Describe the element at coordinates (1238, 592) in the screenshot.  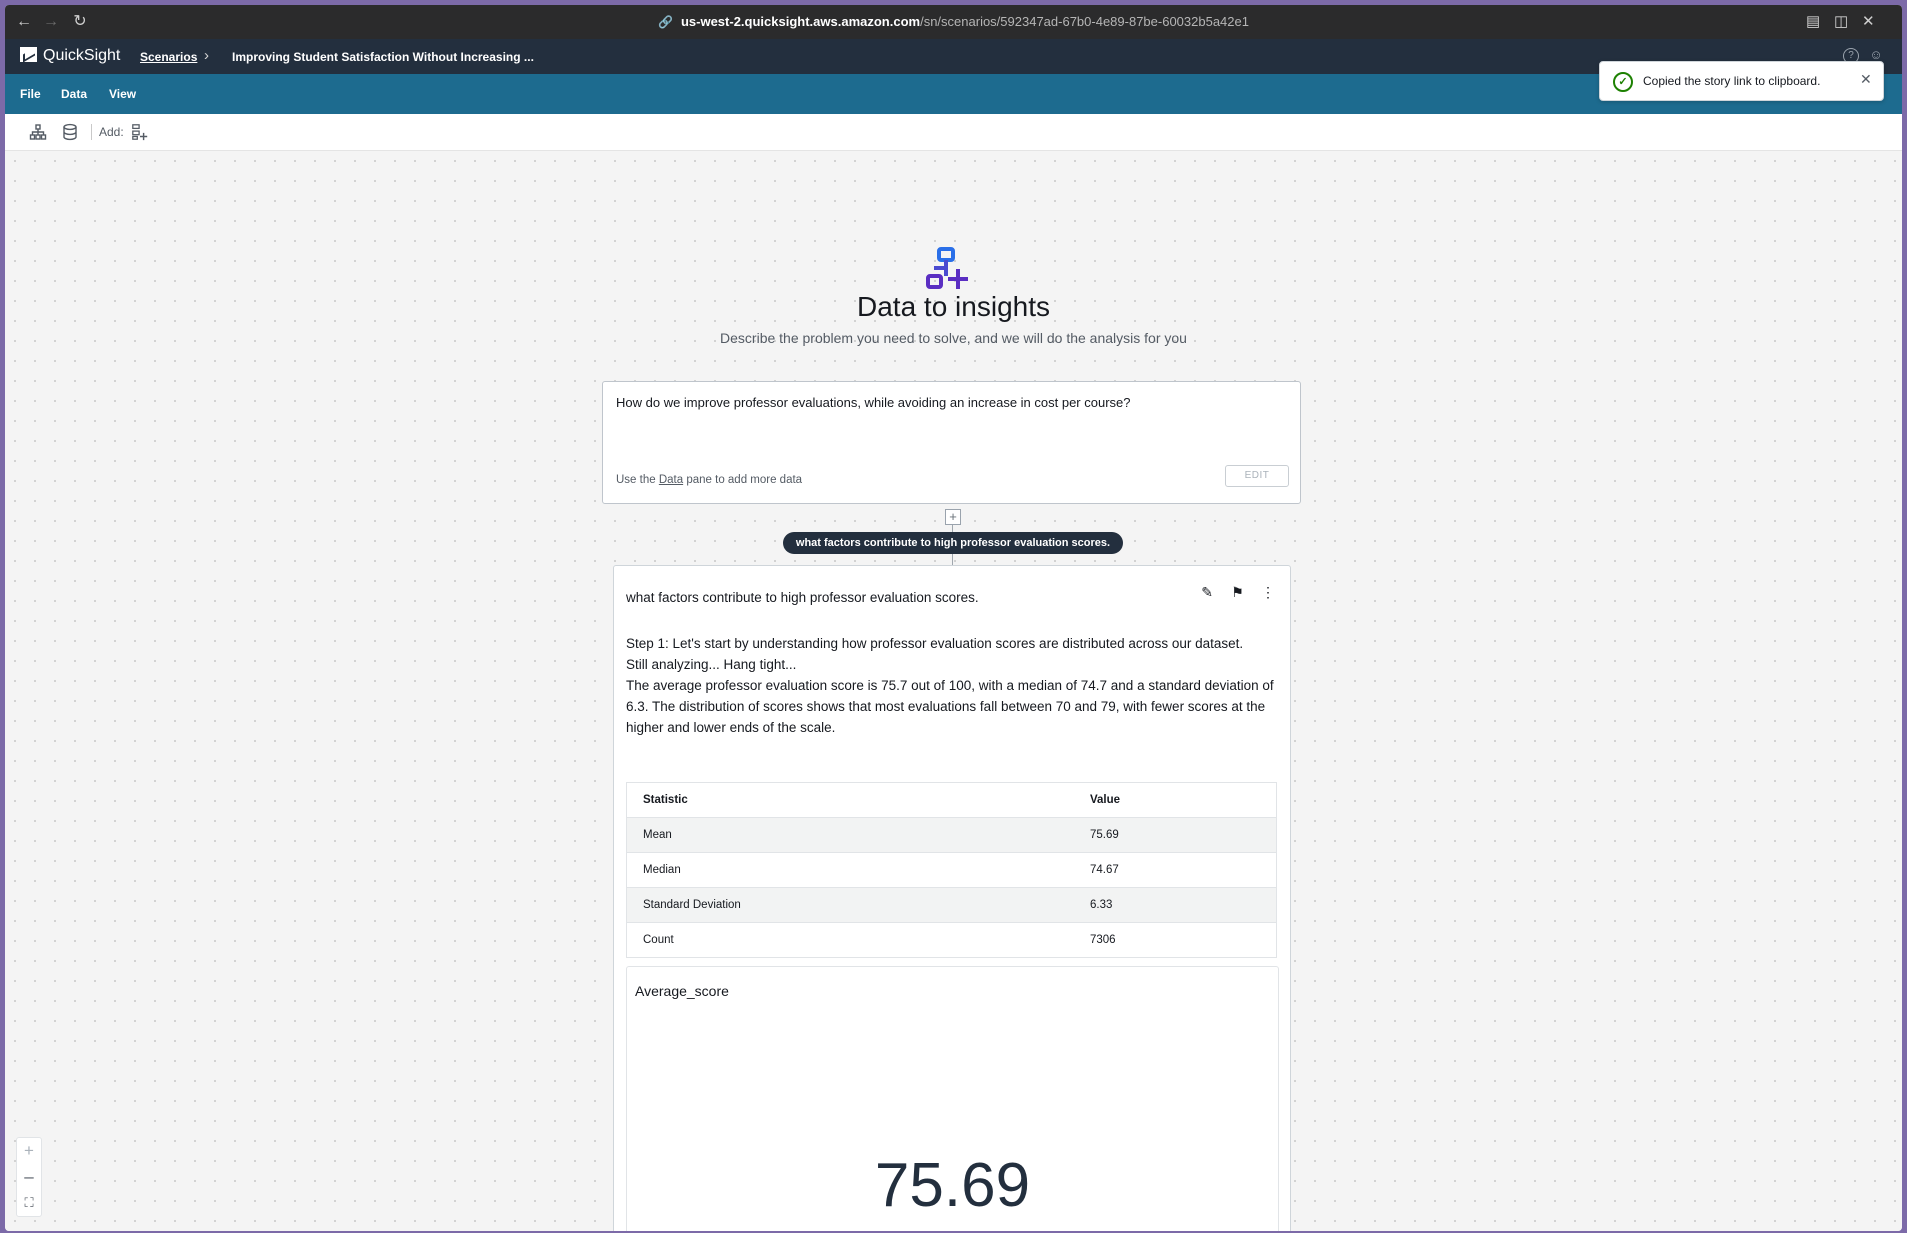
I see `flag-icon: ⚑` at that location.